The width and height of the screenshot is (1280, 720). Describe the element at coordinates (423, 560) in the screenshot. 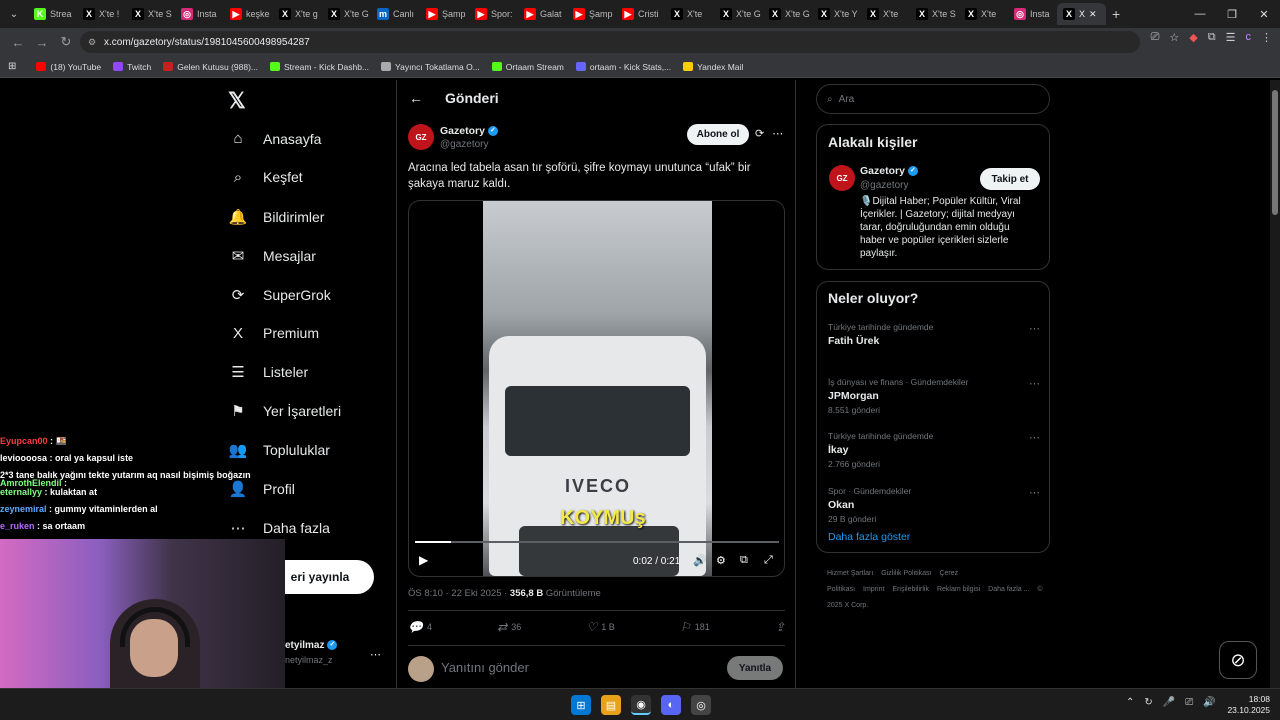

I see `play-icon: ▶` at that location.